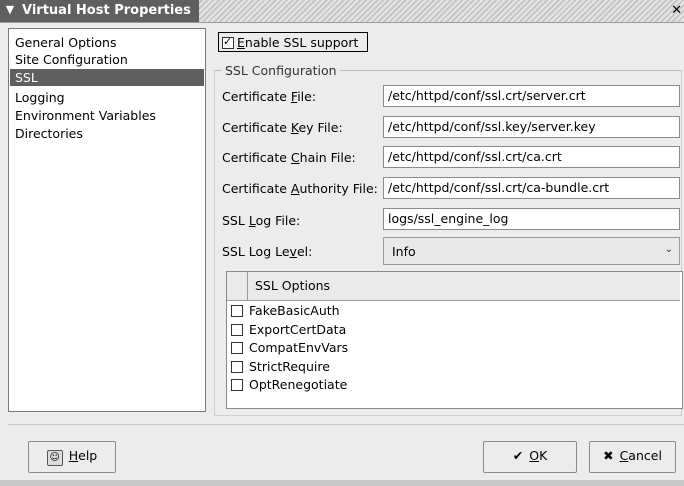 This screenshot has width=684, height=486. I want to click on exportcertdata-label: ExportCertData, so click(298, 329).